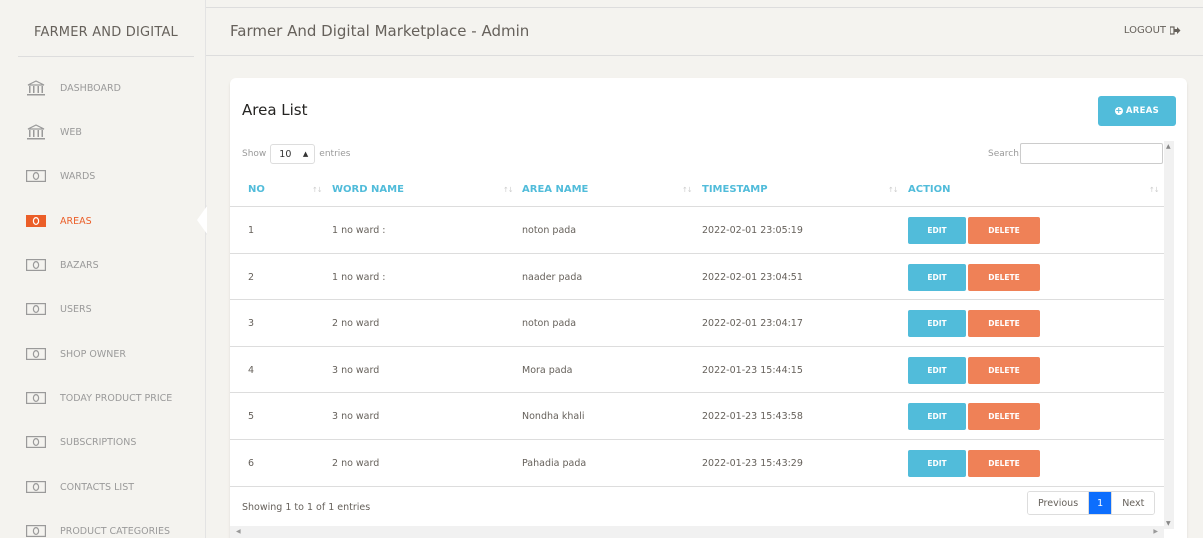 This screenshot has width=1203, height=538. Describe the element at coordinates (76, 221) in the screenshot. I see `sidebar-item-label: AREAS` at that location.